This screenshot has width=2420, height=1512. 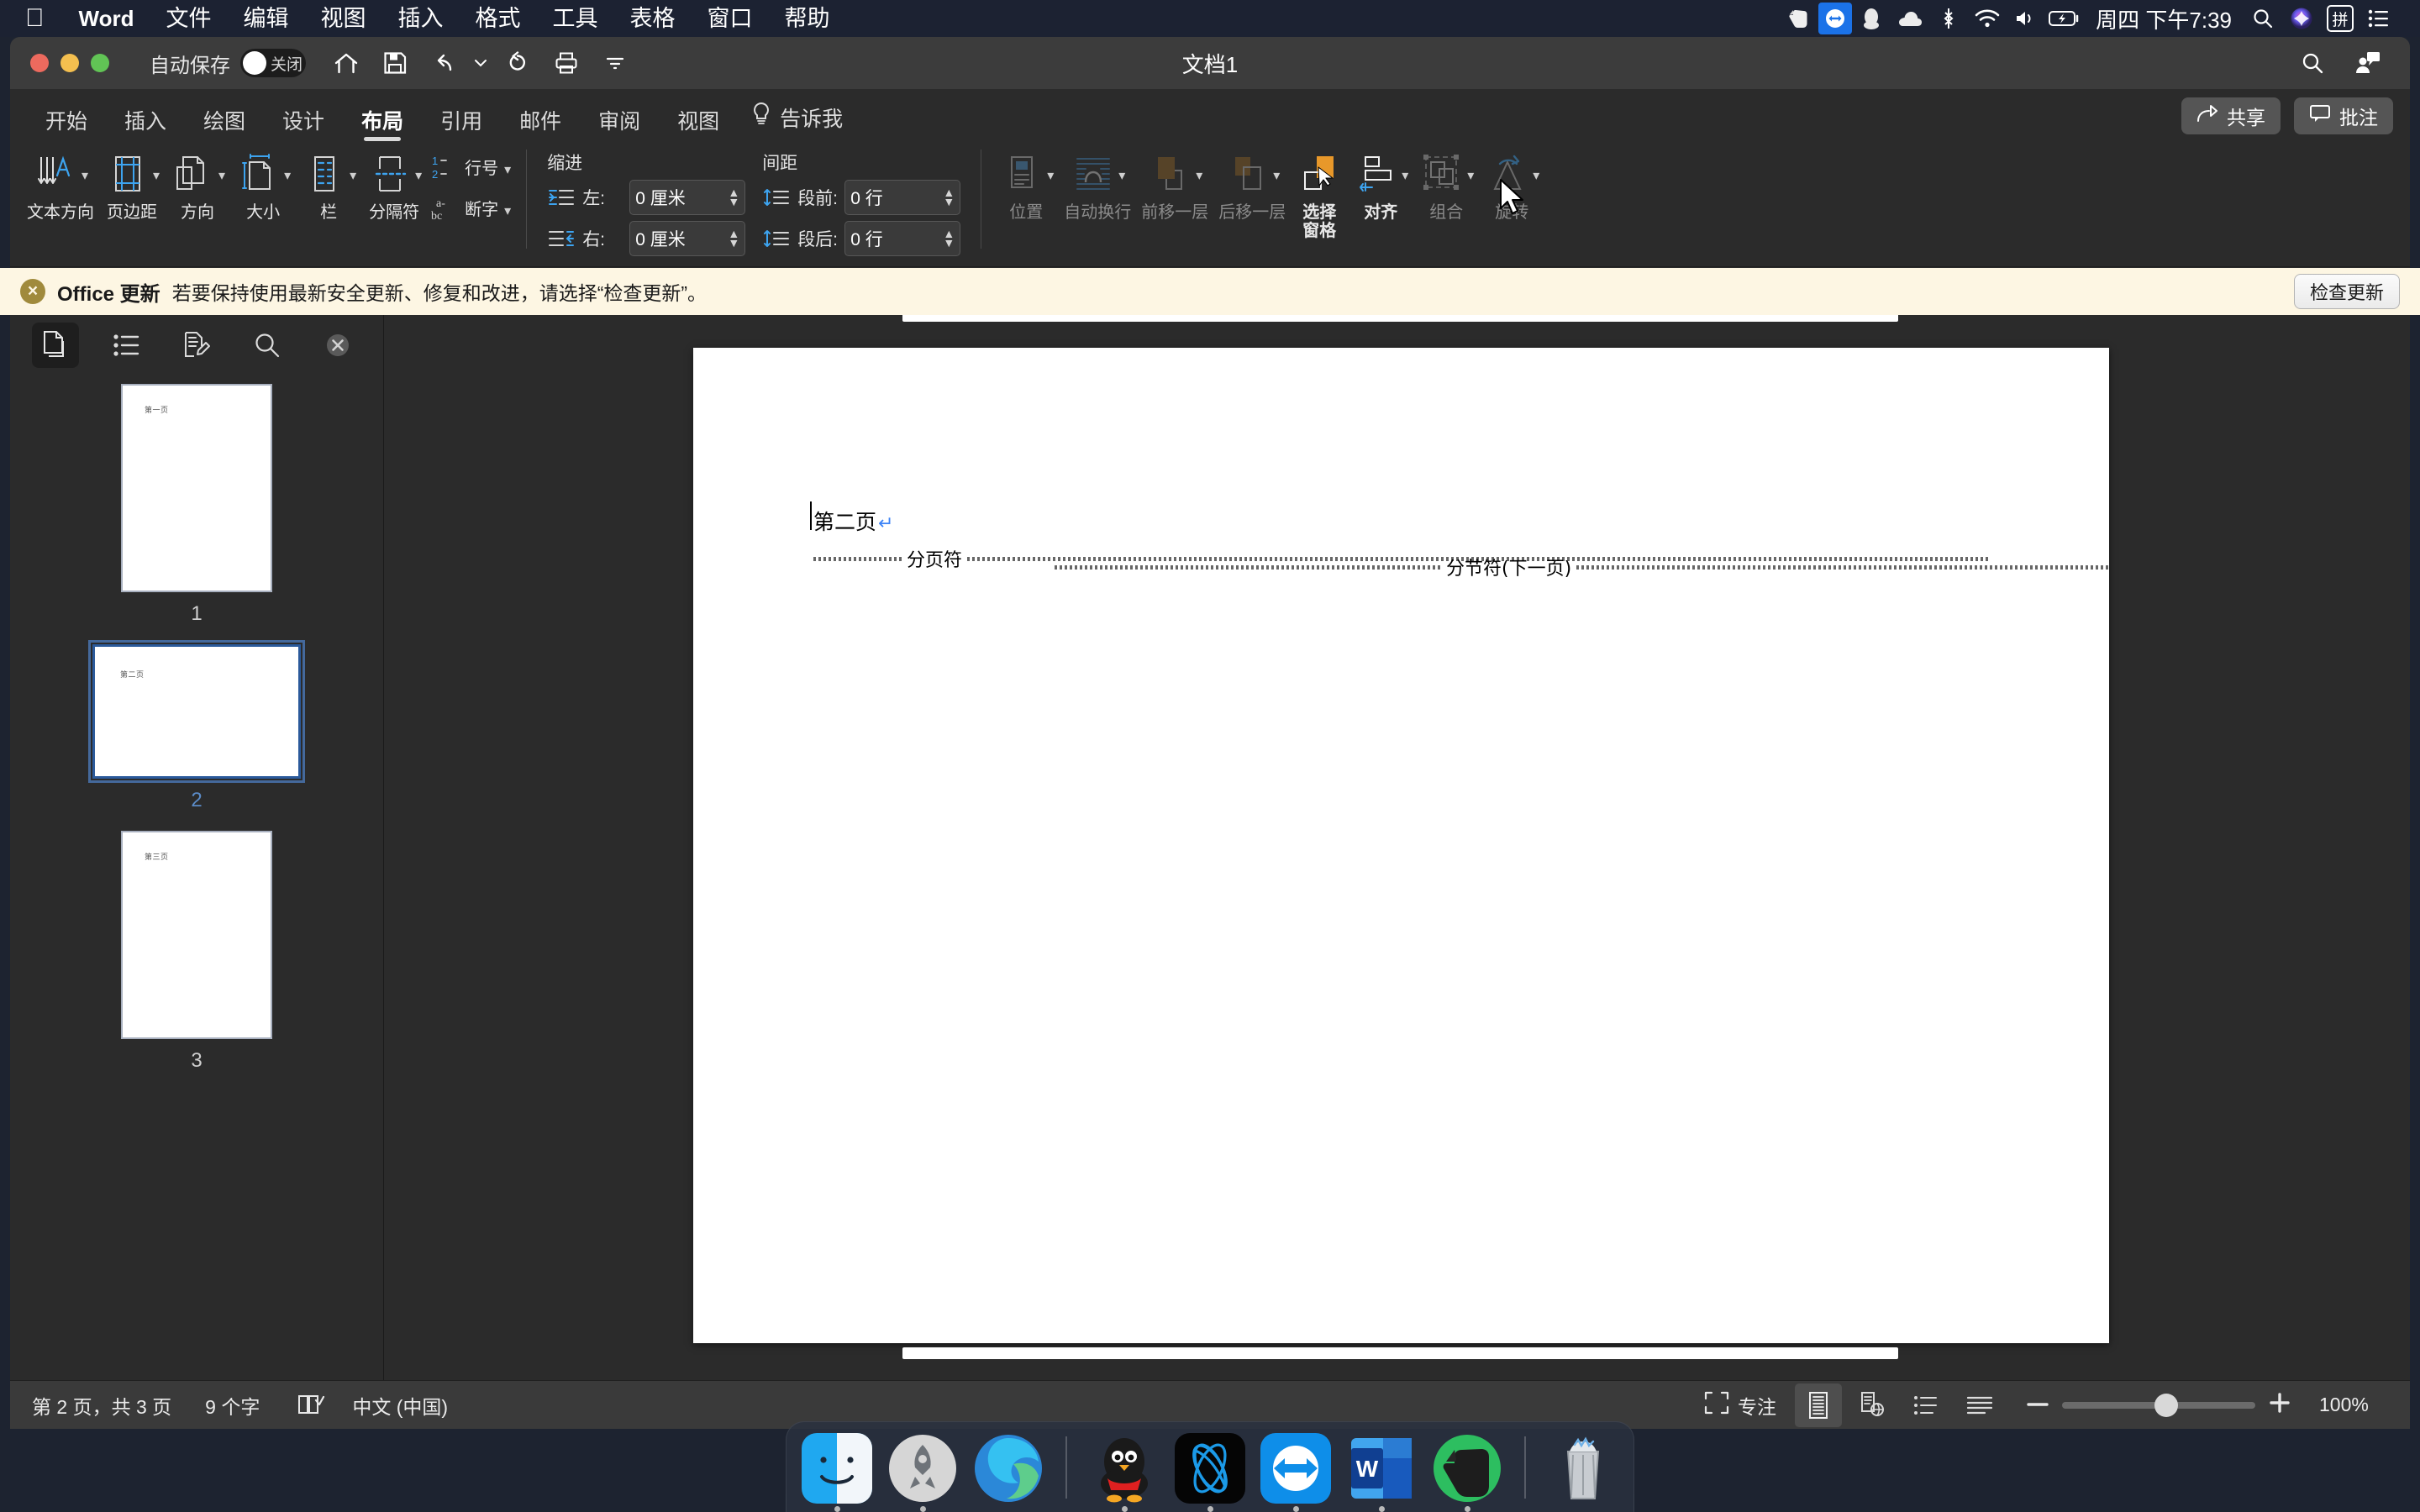 What do you see at coordinates (1097, 184) in the screenshot?
I see `wrap-text-button: ▾ 自动换行` at bounding box center [1097, 184].